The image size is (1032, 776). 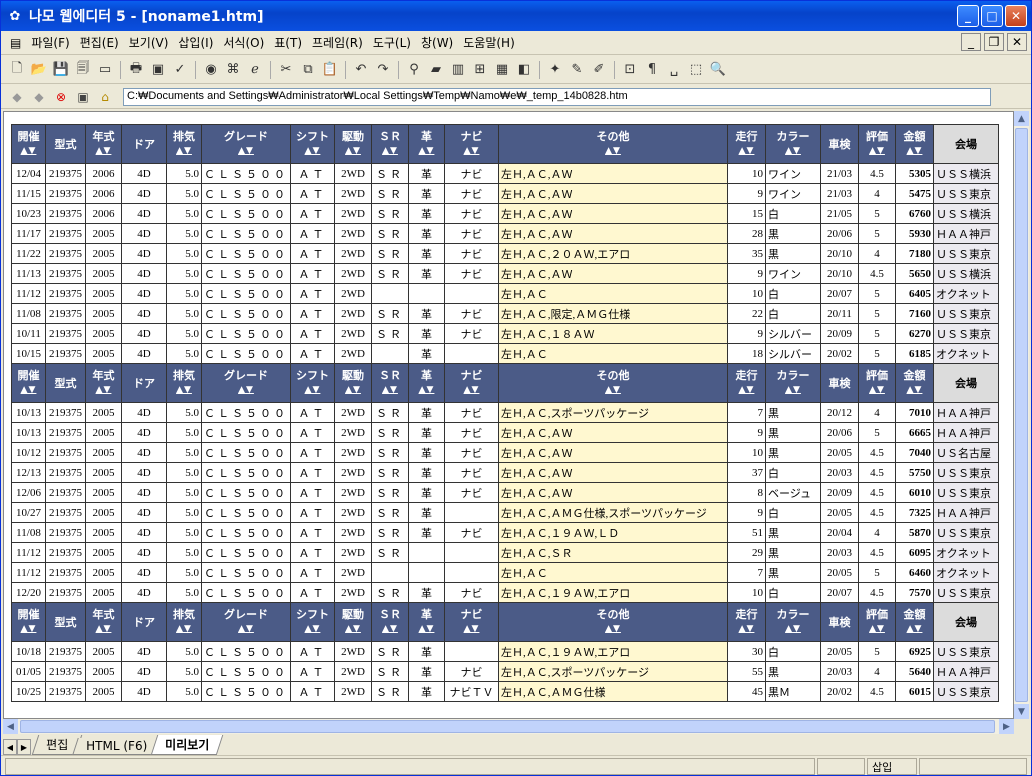 I want to click on copy-icon: ⧉, so click(x=308, y=70).